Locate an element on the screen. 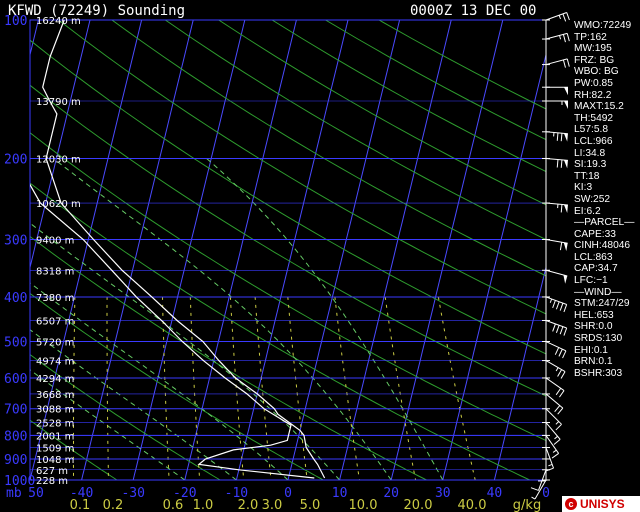 The image size is (640, 512). pressure-tick-label: 600 is located at coordinates (15, 379).